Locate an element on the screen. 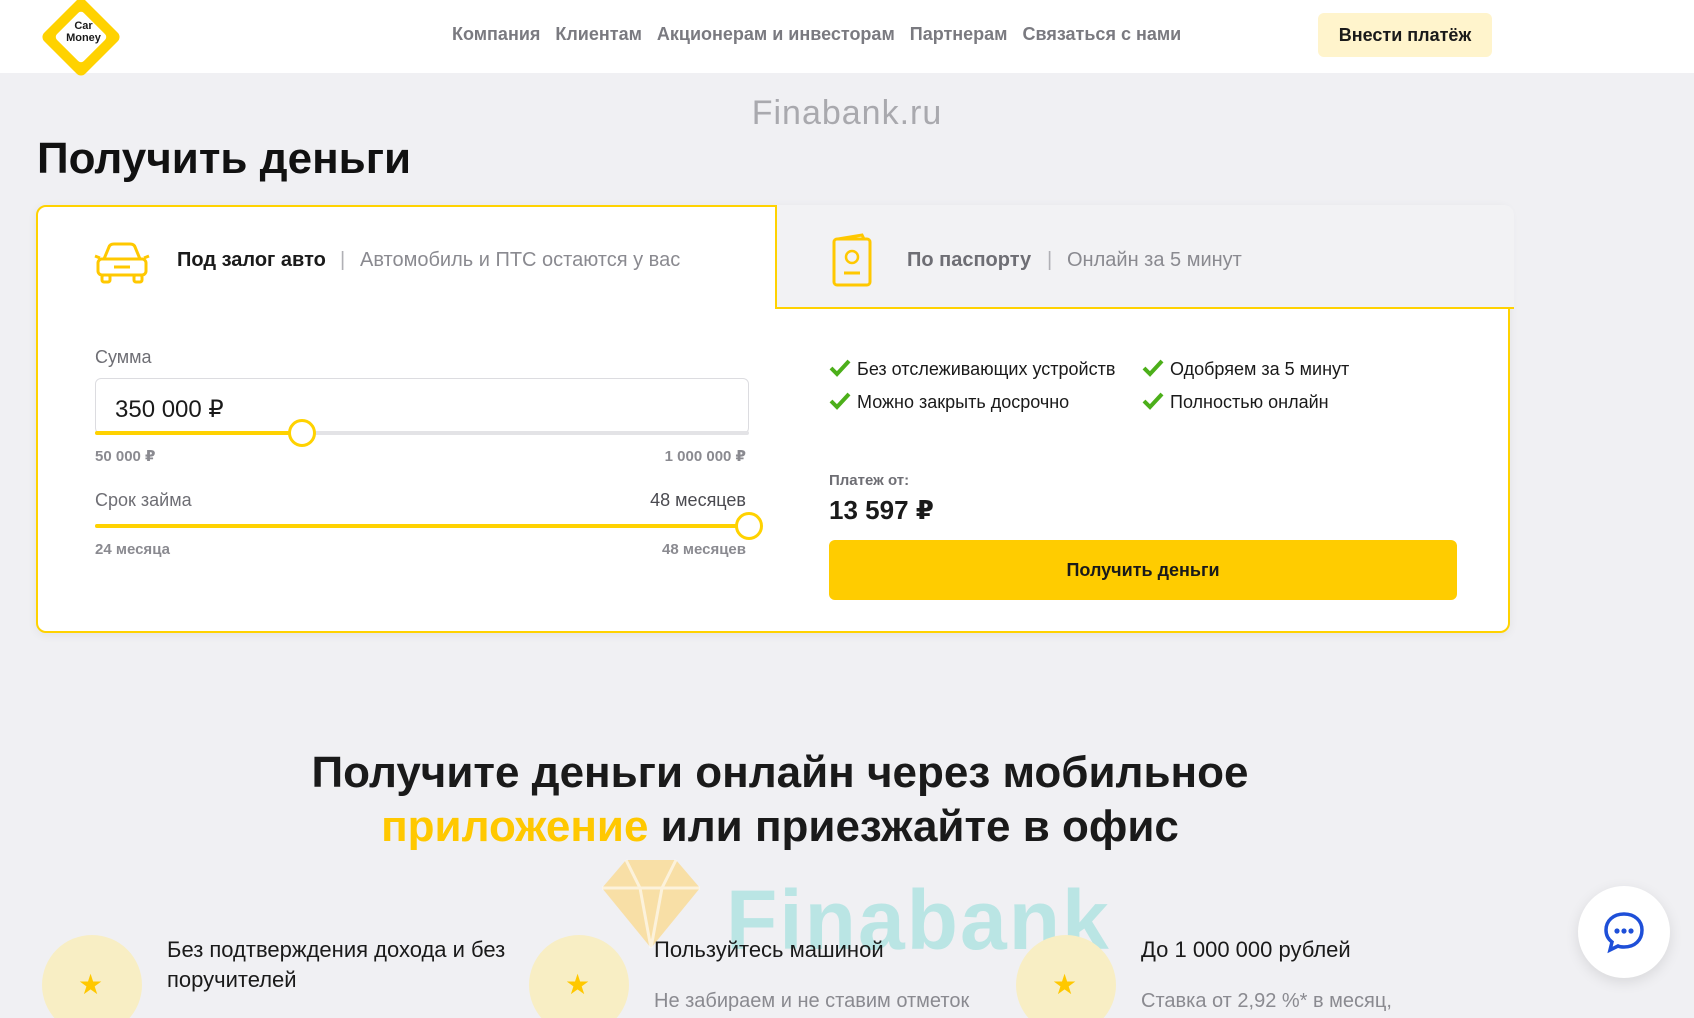 Image resolution: width=1694 pixels, height=1018 pixels. tab-passport: По паспорту | Онлайн за 5 минут is located at coordinates (1144, 257).